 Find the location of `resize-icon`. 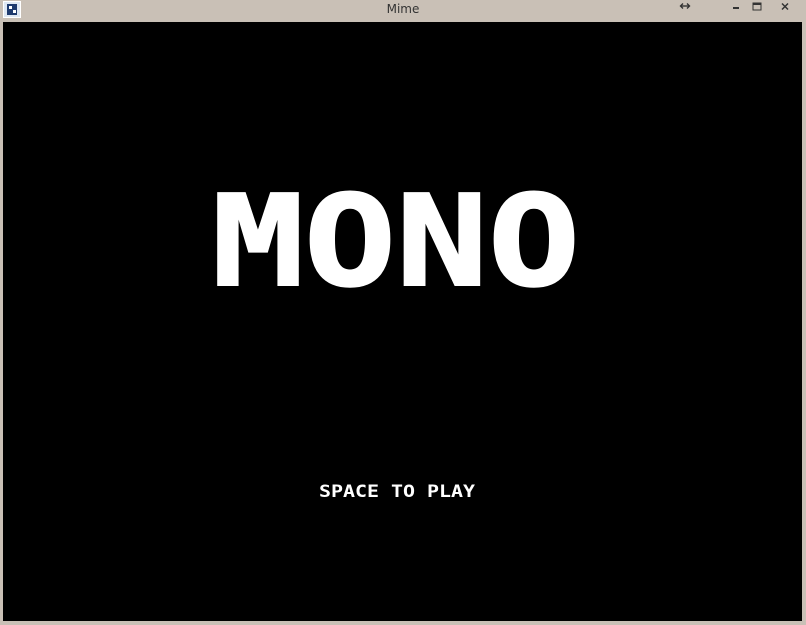

resize-icon is located at coordinates (685, 6).